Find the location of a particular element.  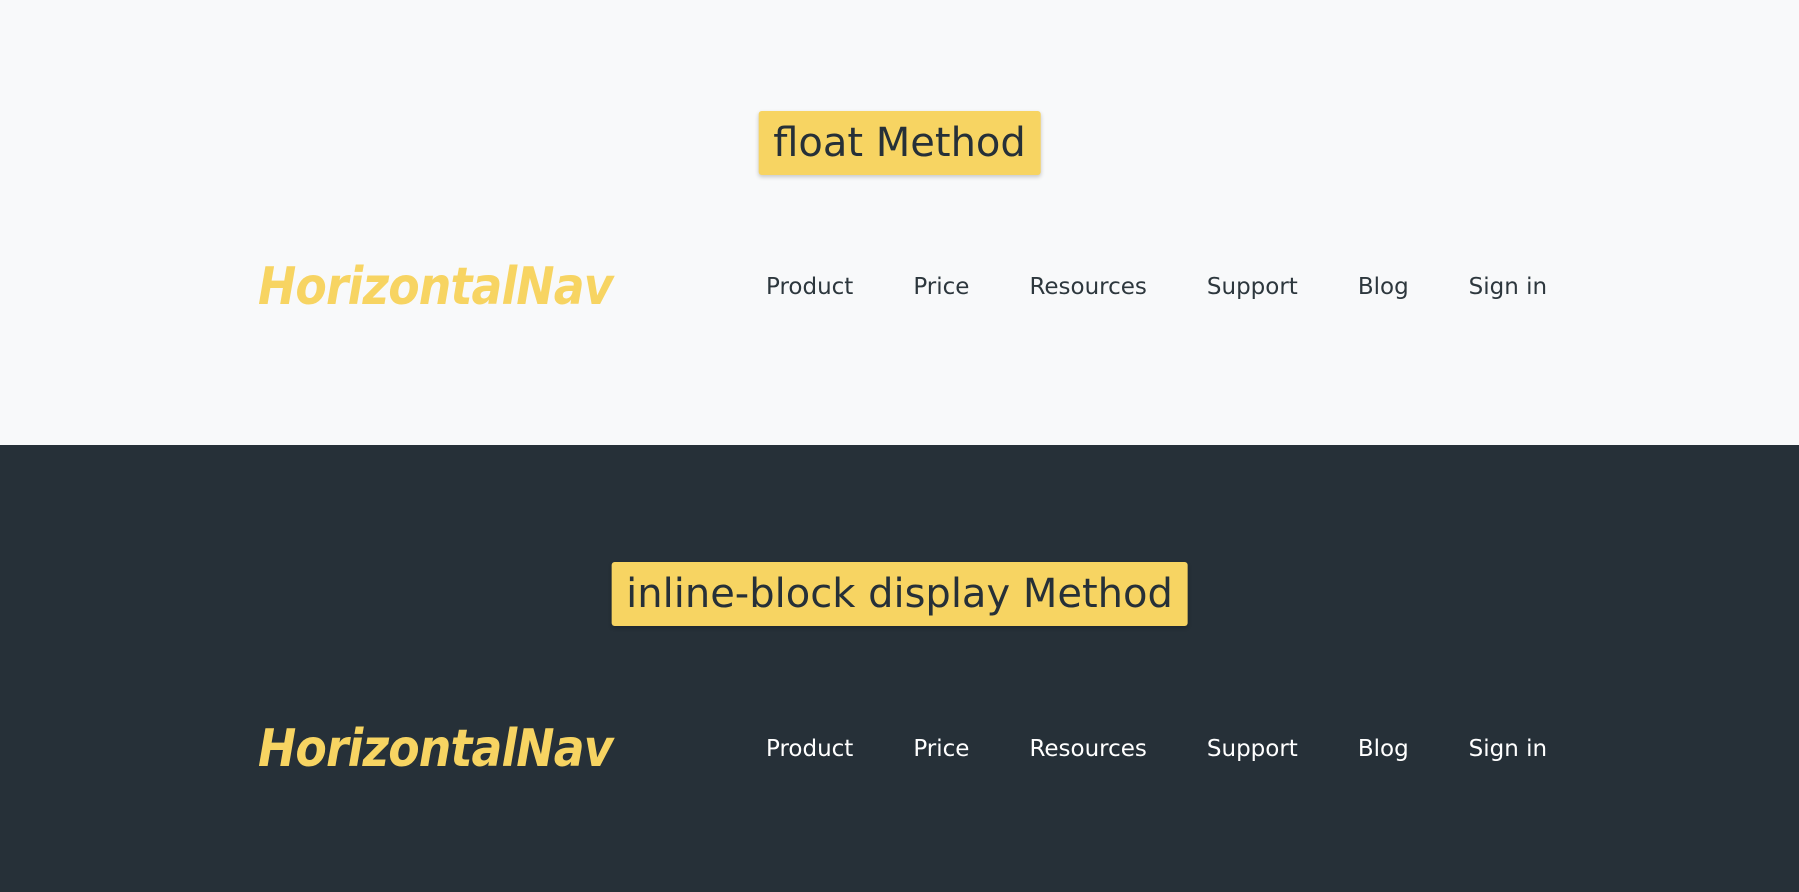

inline-block-method-heading: inline-block display Method is located at coordinates (899, 594).